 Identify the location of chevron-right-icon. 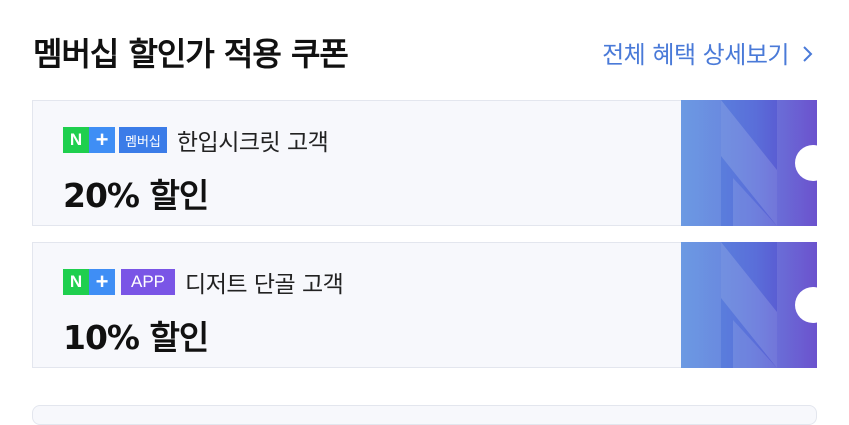
(807, 52).